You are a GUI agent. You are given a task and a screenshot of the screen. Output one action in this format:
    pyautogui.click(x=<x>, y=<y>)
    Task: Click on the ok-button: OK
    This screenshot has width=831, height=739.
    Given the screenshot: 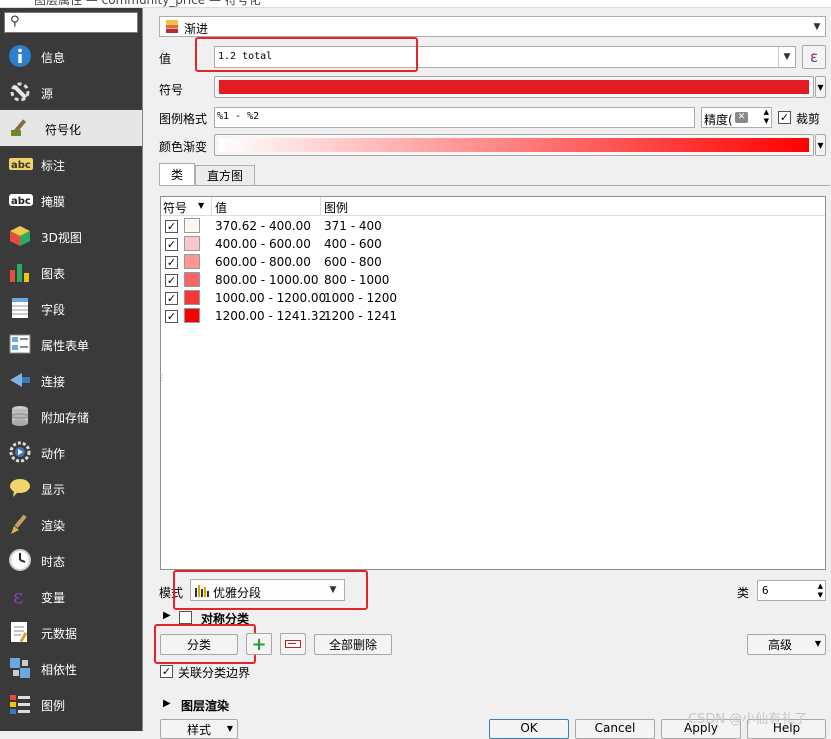 What is the action you would take?
    pyautogui.click(x=529, y=729)
    